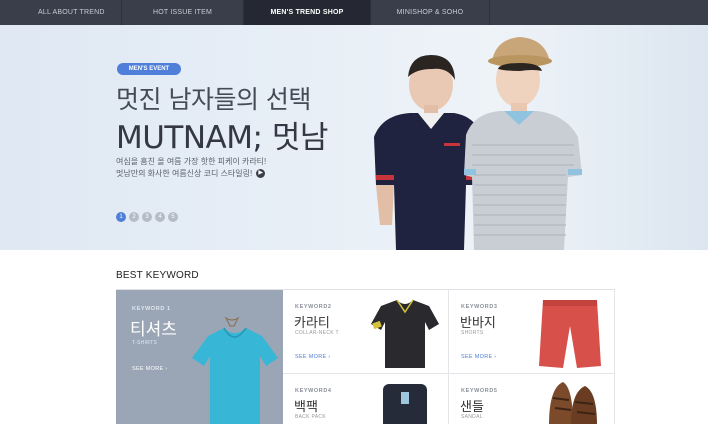 The height and width of the screenshot is (424, 708). I want to click on keyword-item-collar: KEYWORD2 카라티 COLLAR-NECK T SEE MORE ›, so click(366, 332).